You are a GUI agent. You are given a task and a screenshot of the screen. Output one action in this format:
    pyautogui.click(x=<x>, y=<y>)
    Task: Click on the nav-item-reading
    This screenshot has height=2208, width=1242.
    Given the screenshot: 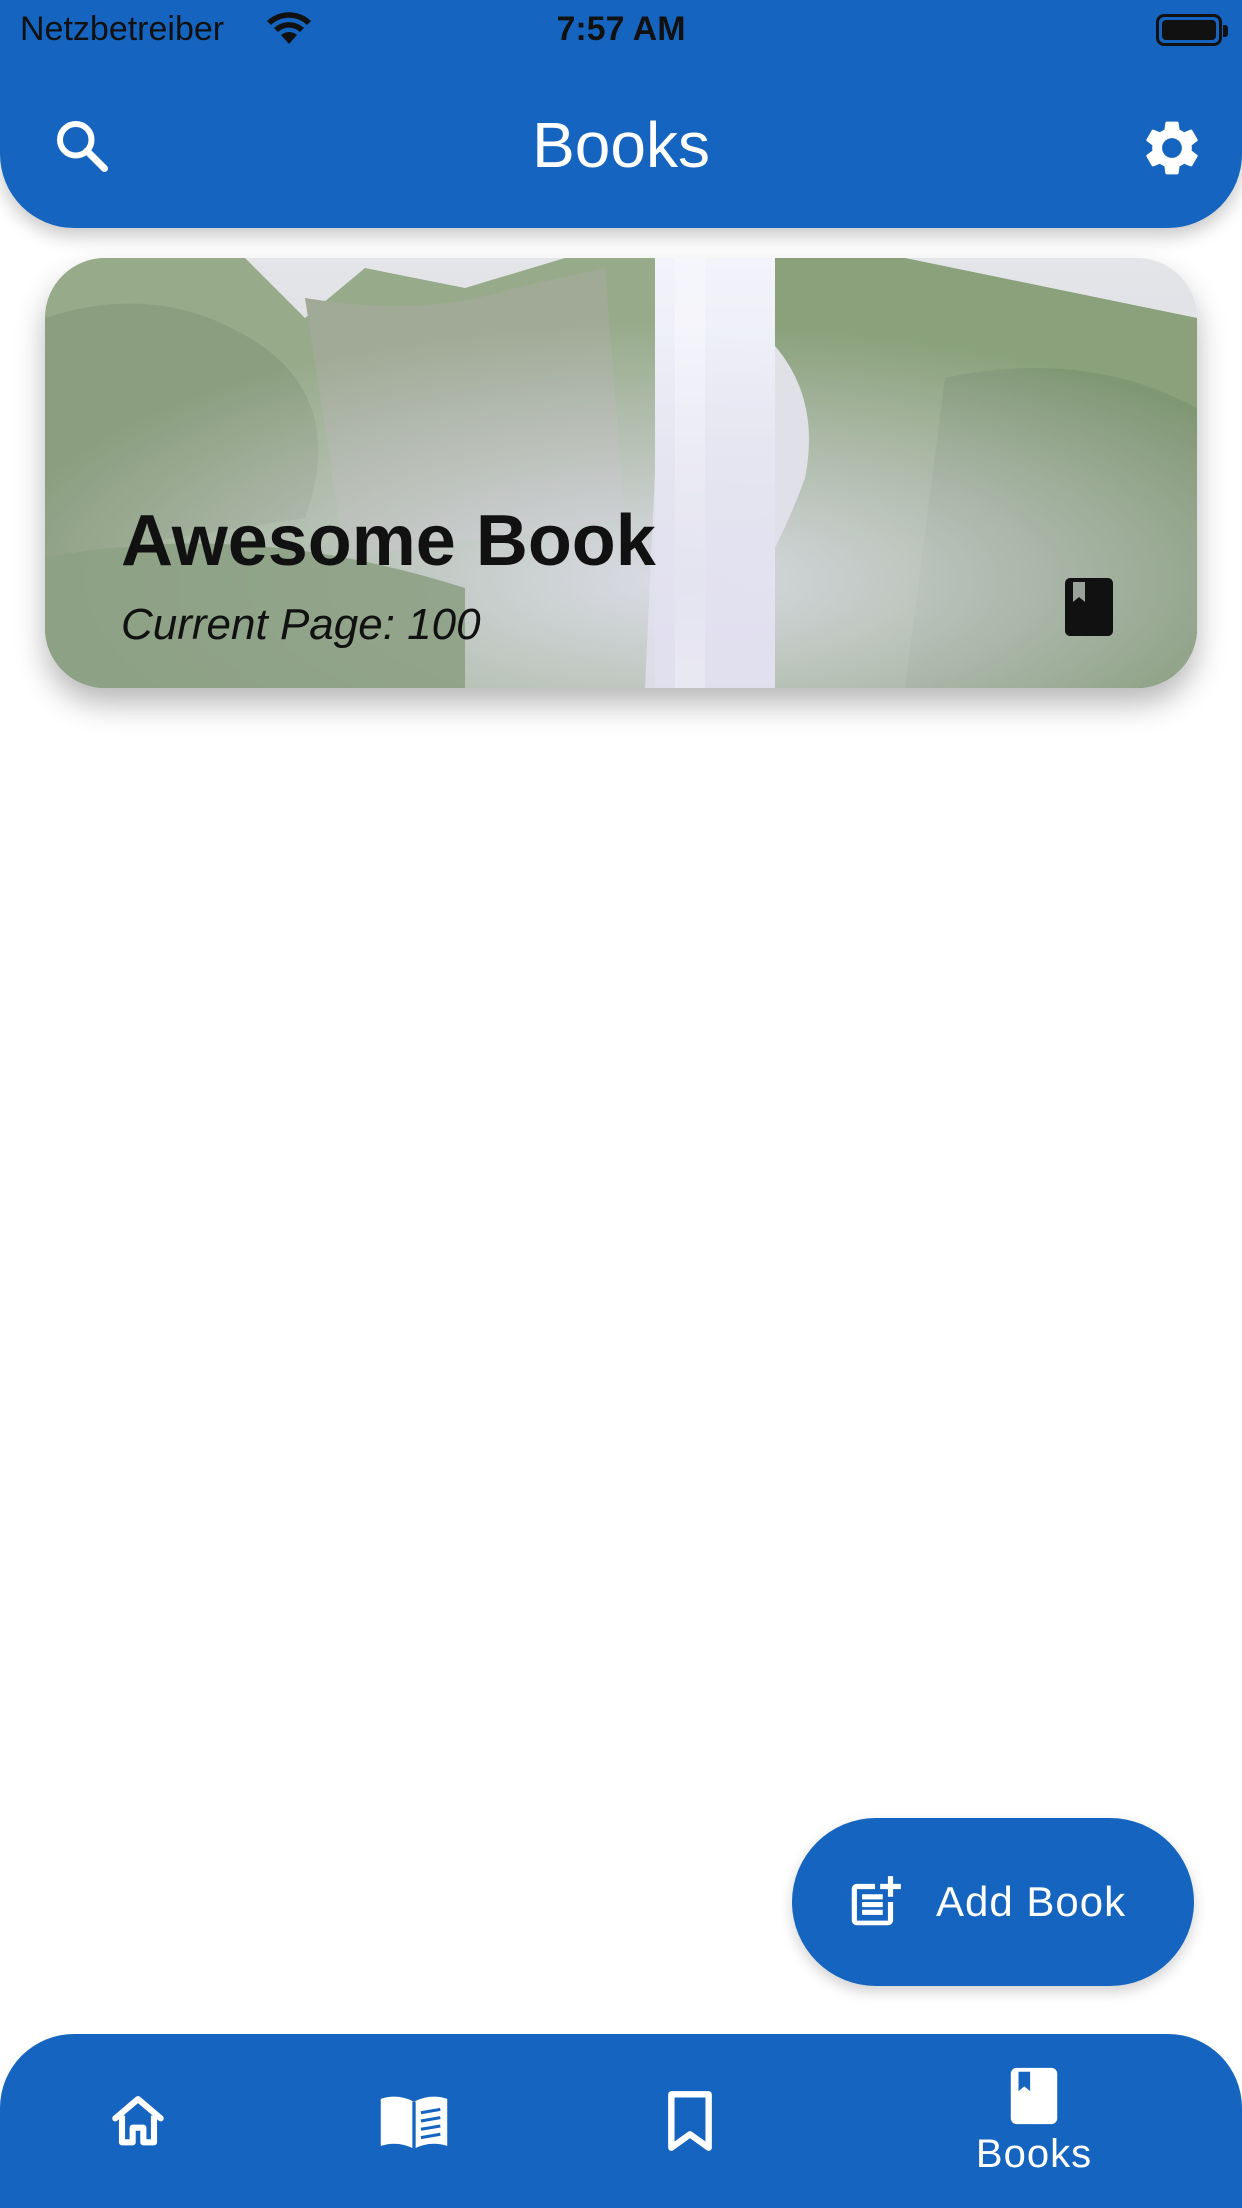 What is the action you would take?
    pyautogui.click(x=414, y=2121)
    